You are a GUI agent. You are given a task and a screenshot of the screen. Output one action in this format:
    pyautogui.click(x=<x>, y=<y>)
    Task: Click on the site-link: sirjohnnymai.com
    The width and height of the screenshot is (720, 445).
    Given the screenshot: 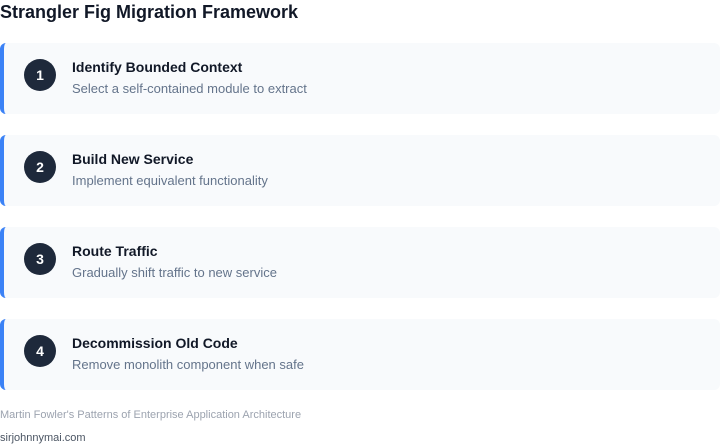 What is the action you would take?
    pyautogui.click(x=43, y=438)
    